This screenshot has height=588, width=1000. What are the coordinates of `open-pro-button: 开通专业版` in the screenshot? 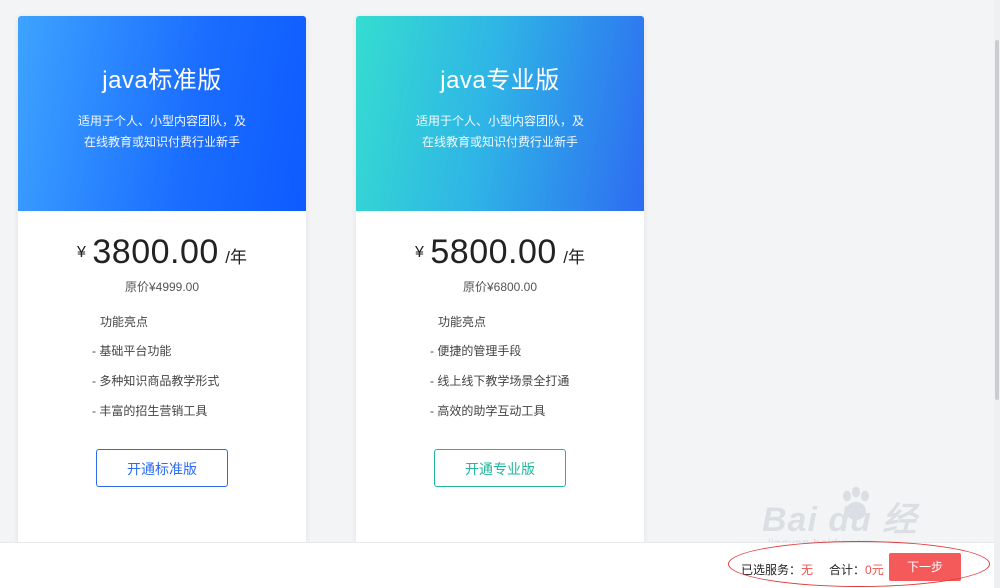 It's located at (500, 468).